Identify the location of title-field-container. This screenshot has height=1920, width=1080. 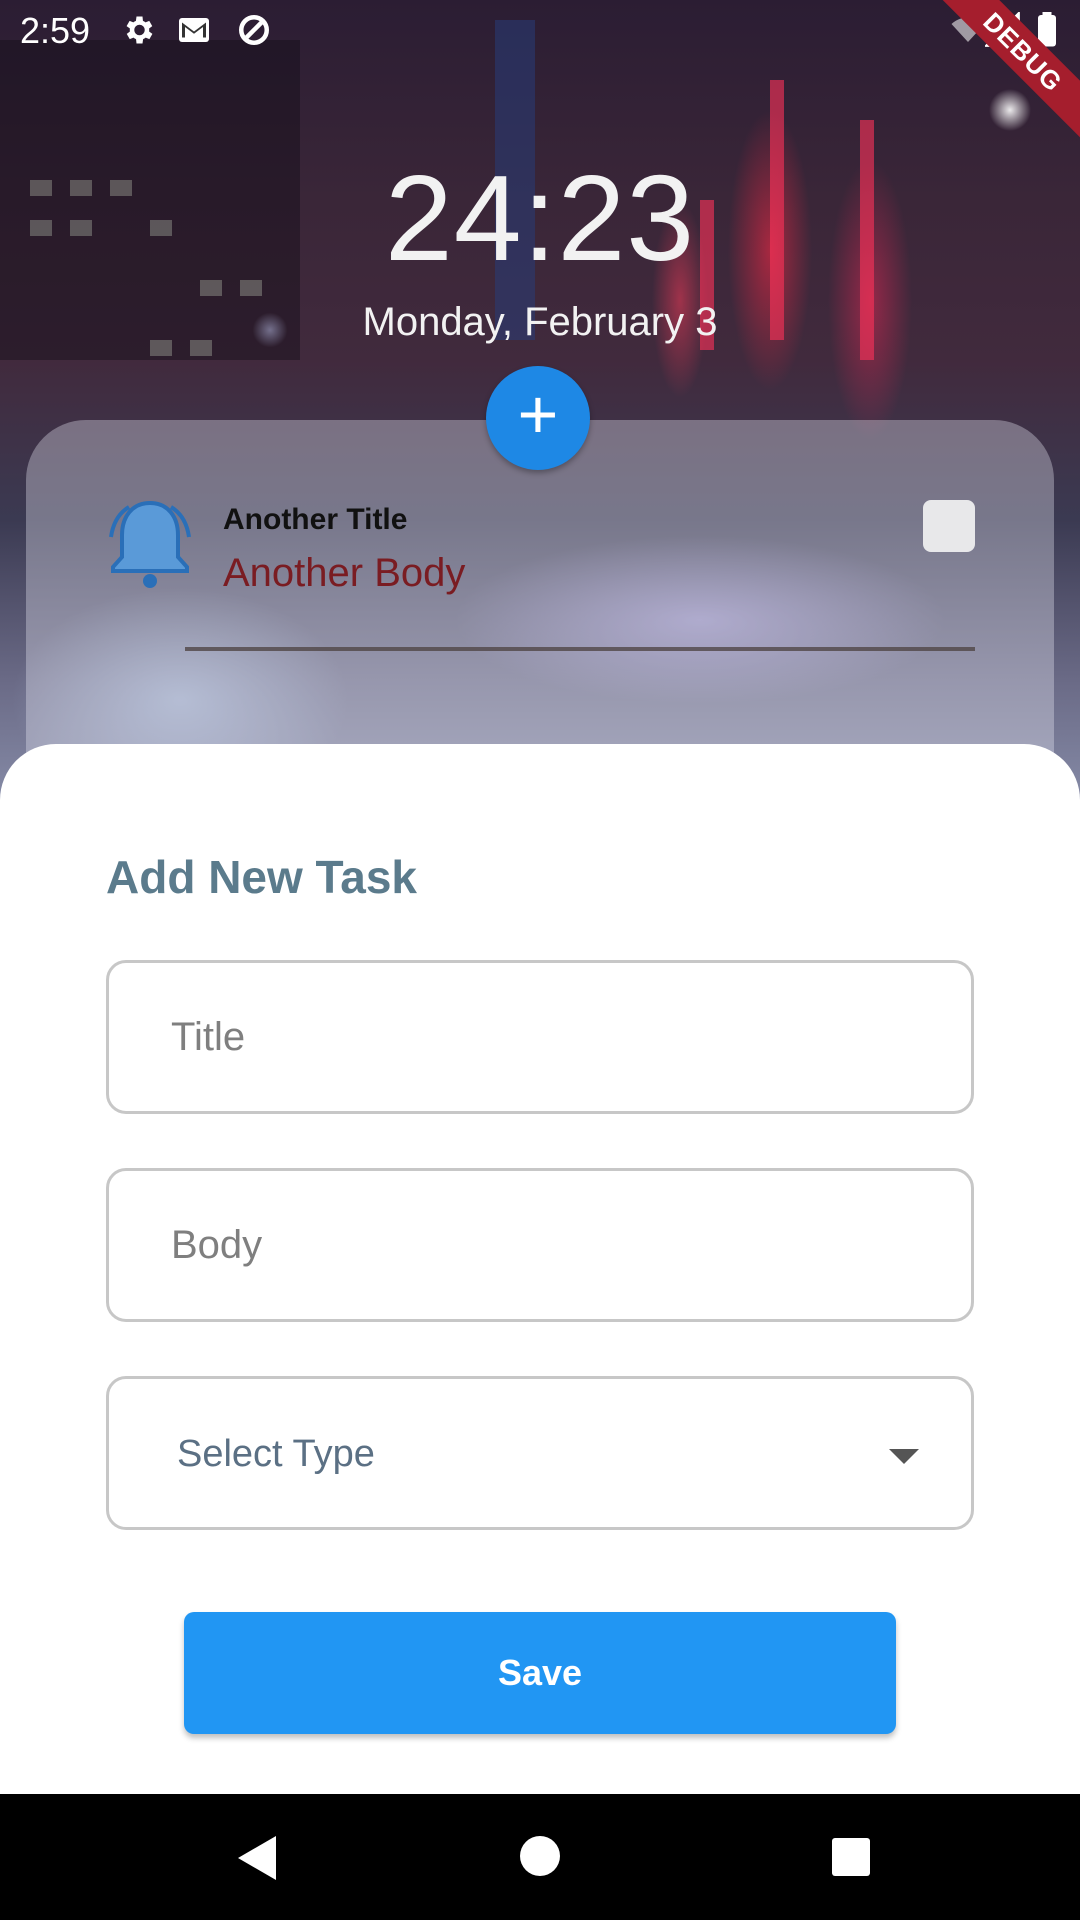
(540, 1037).